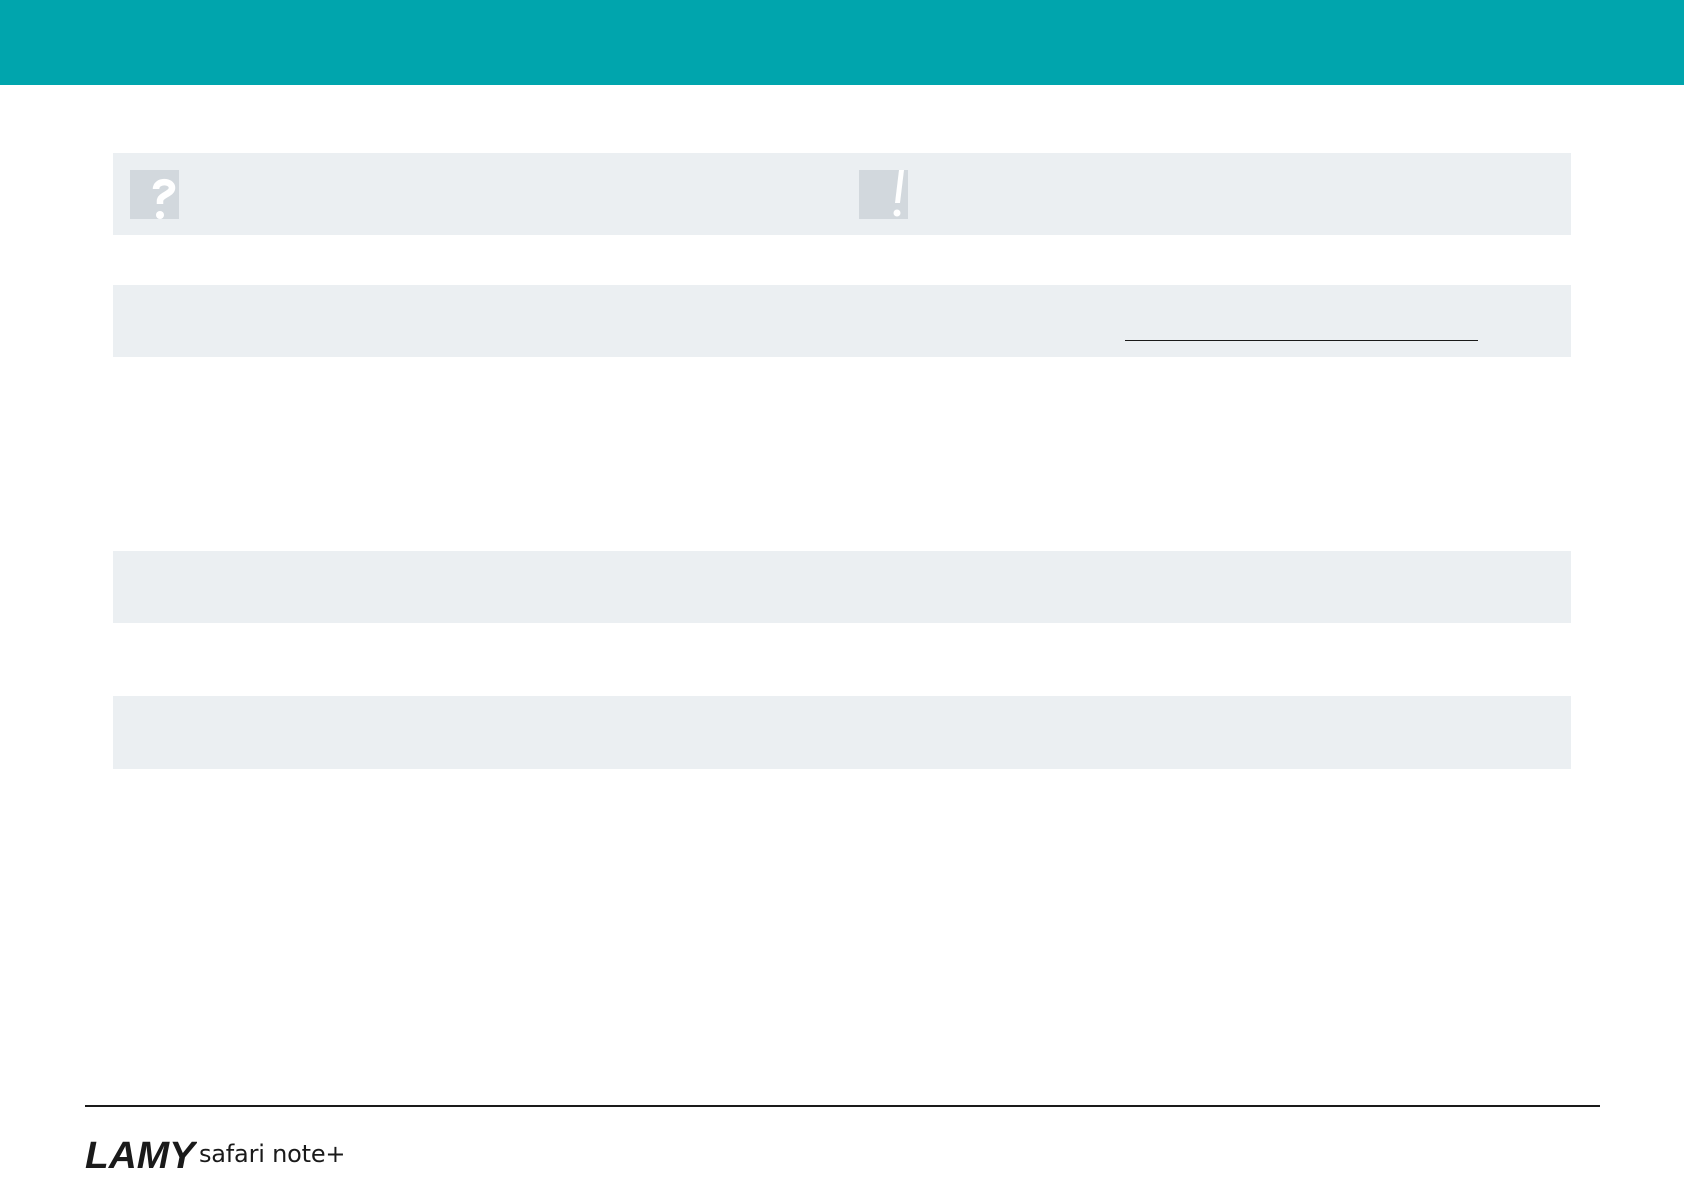 Image resolution: width=1684 pixels, height=1191 pixels. What do you see at coordinates (883, 194) in the screenshot?
I see `exclamation-mark-icon` at bounding box center [883, 194].